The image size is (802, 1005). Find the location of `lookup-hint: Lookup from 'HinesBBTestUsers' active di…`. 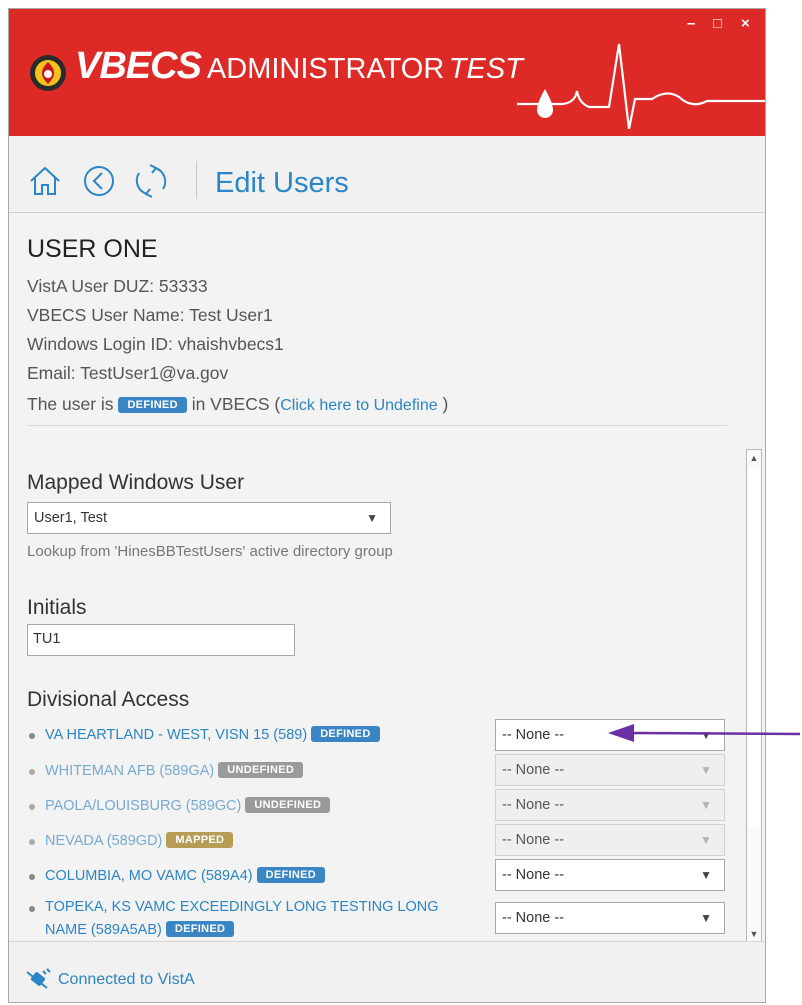

lookup-hint: Lookup from 'HinesBBTestUsers' active di… is located at coordinates (210, 551).